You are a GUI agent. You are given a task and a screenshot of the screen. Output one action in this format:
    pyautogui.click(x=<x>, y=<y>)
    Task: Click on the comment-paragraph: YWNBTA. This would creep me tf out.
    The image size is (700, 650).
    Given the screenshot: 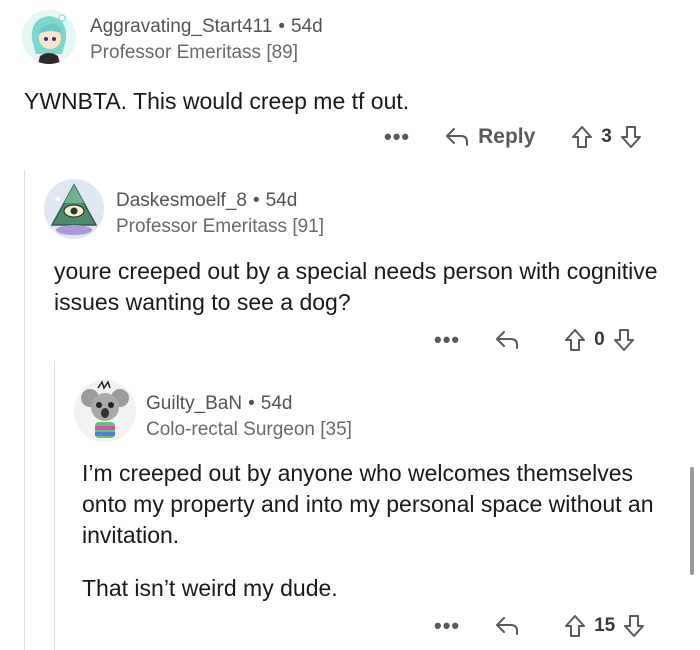 What is the action you would take?
    pyautogui.click(x=217, y=101)
    